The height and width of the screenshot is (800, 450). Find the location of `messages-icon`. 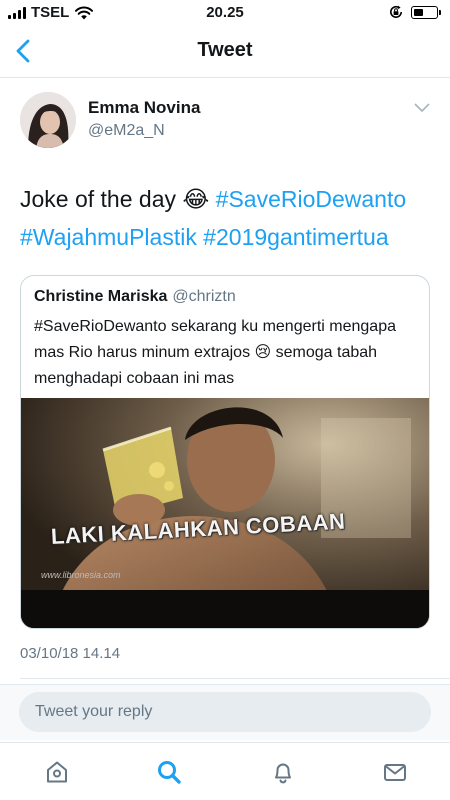

messages-icon is located at coordinates (395, 772).